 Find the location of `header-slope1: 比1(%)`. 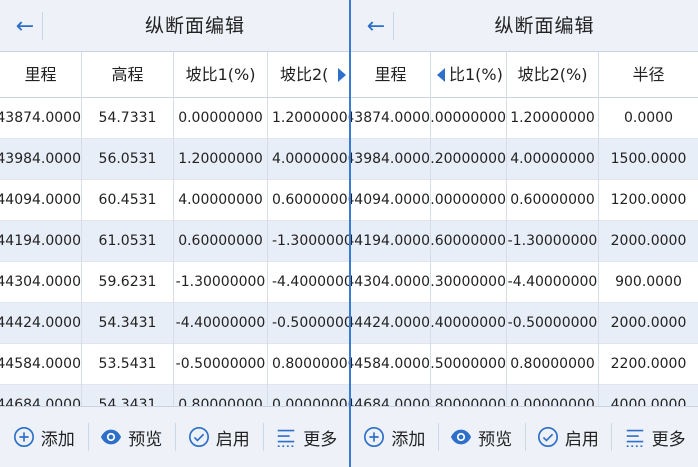

header-slope1: 比1(%) is located at coordinates (468, 75).